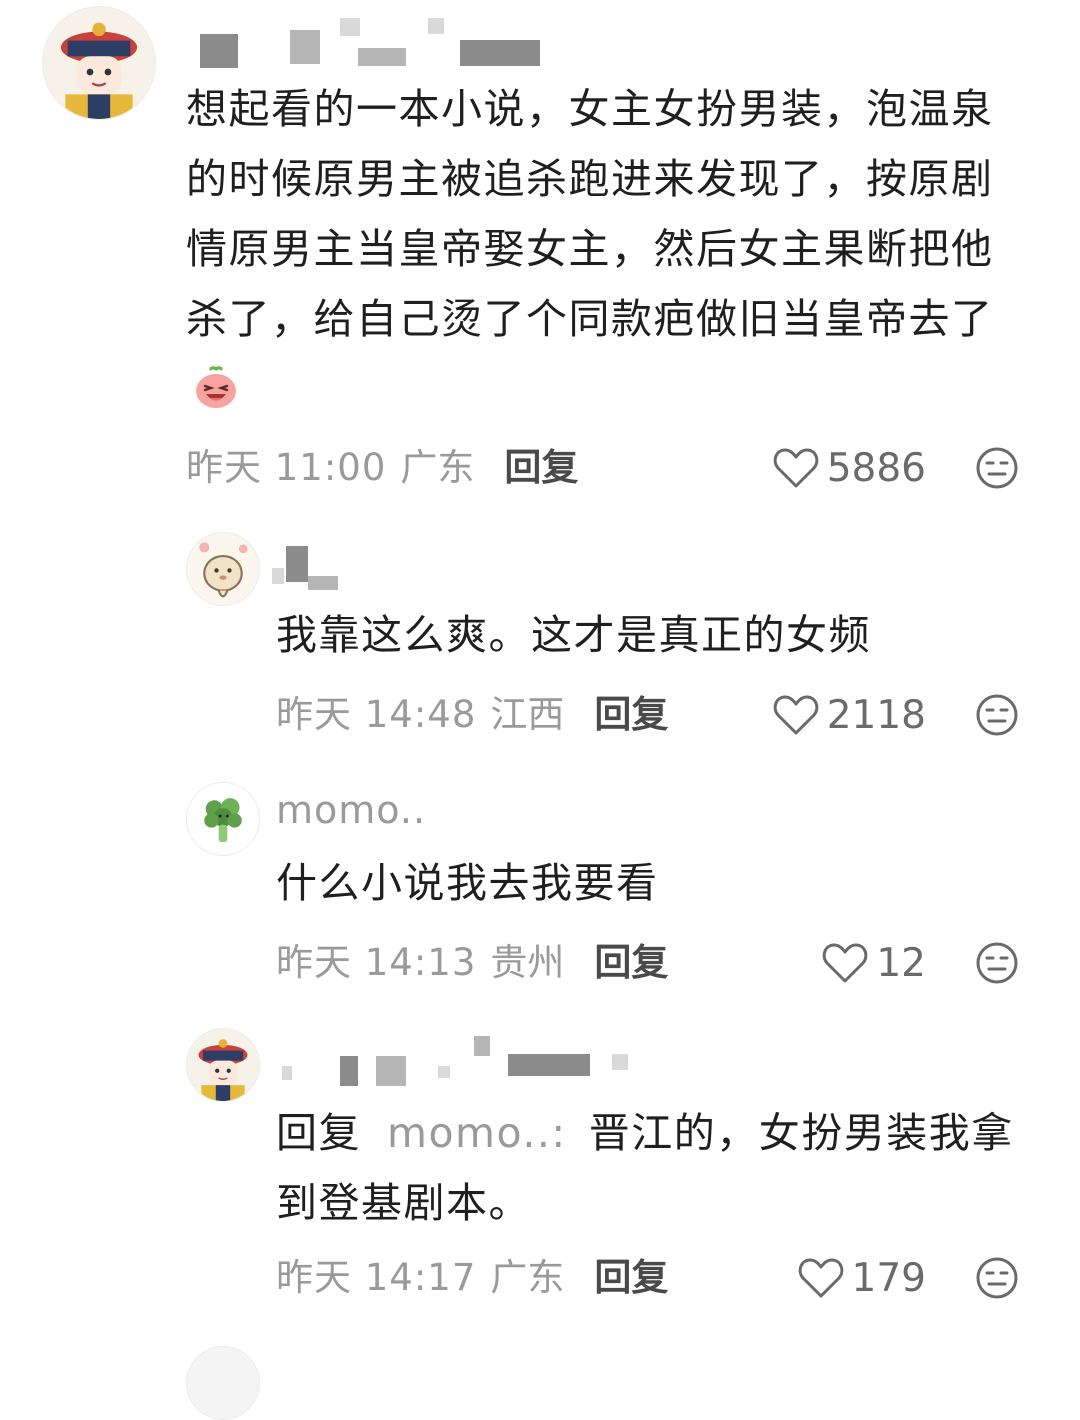  What do you see at coordinates (318, 1133) in the screenshot?
I see `reply-prefix: 回复` at bounding box center [318, 1133].